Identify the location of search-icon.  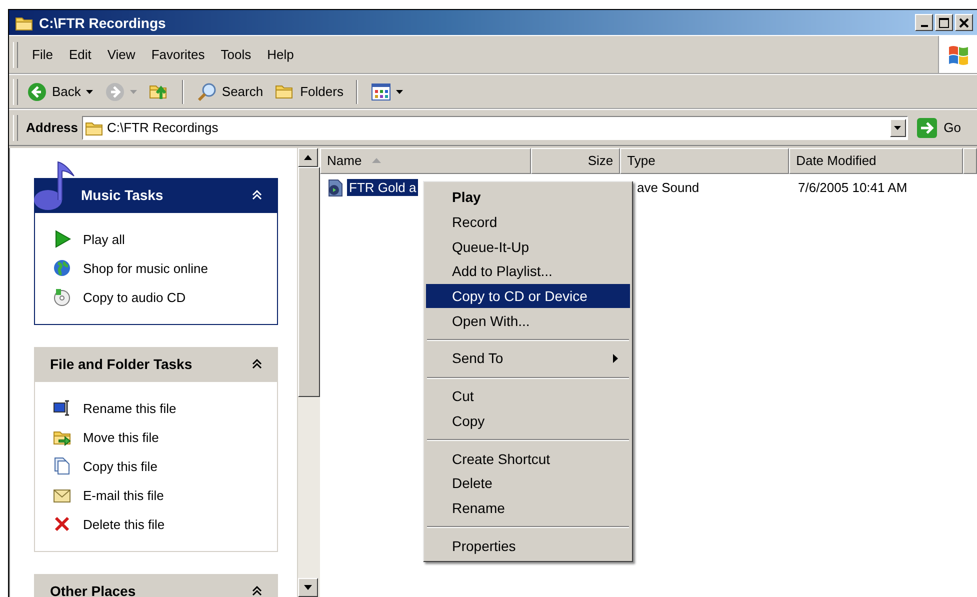
(206, 92).